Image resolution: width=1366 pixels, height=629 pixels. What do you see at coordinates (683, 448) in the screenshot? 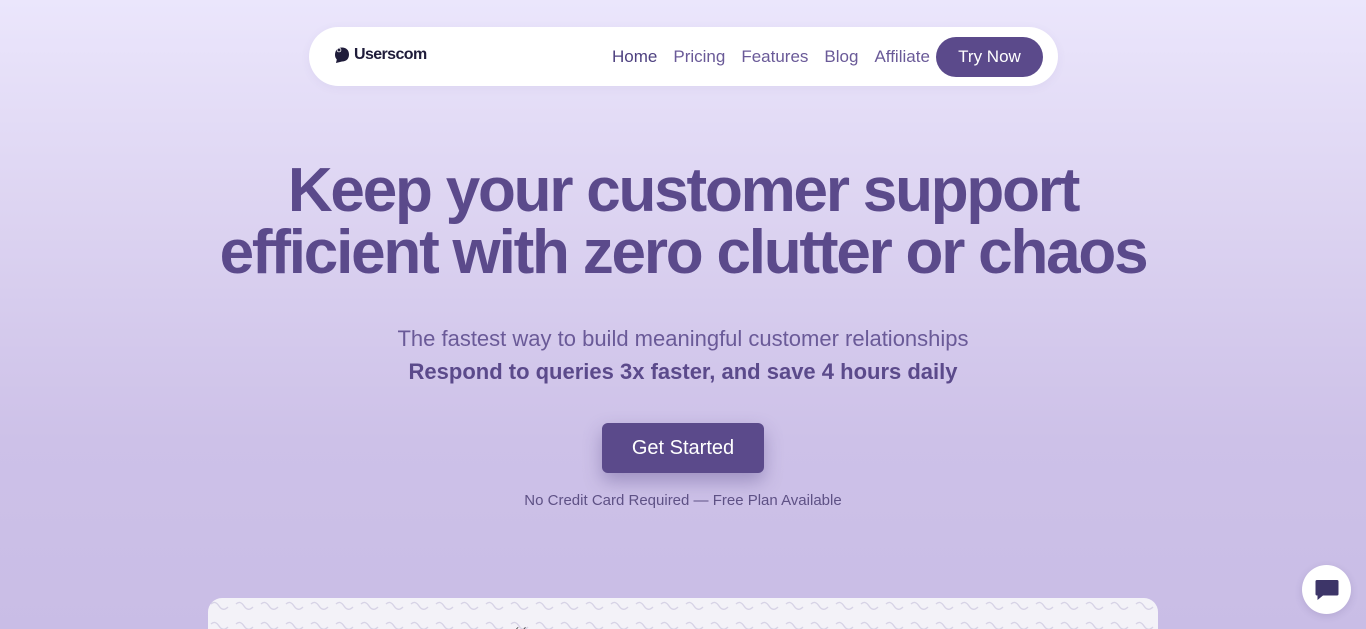
I see `get-started-button: Get Started` at bounding box center [683, 448].